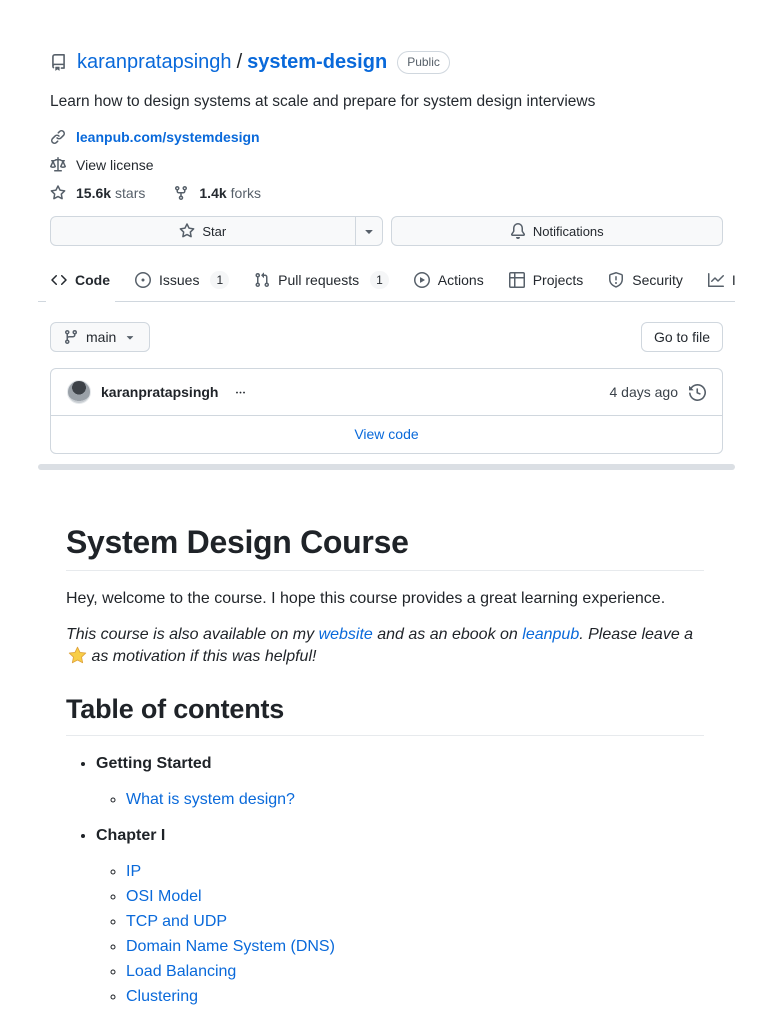 This screenshot has height=1024, width=768. I want to click on star-button: Star, so click(203, 231).